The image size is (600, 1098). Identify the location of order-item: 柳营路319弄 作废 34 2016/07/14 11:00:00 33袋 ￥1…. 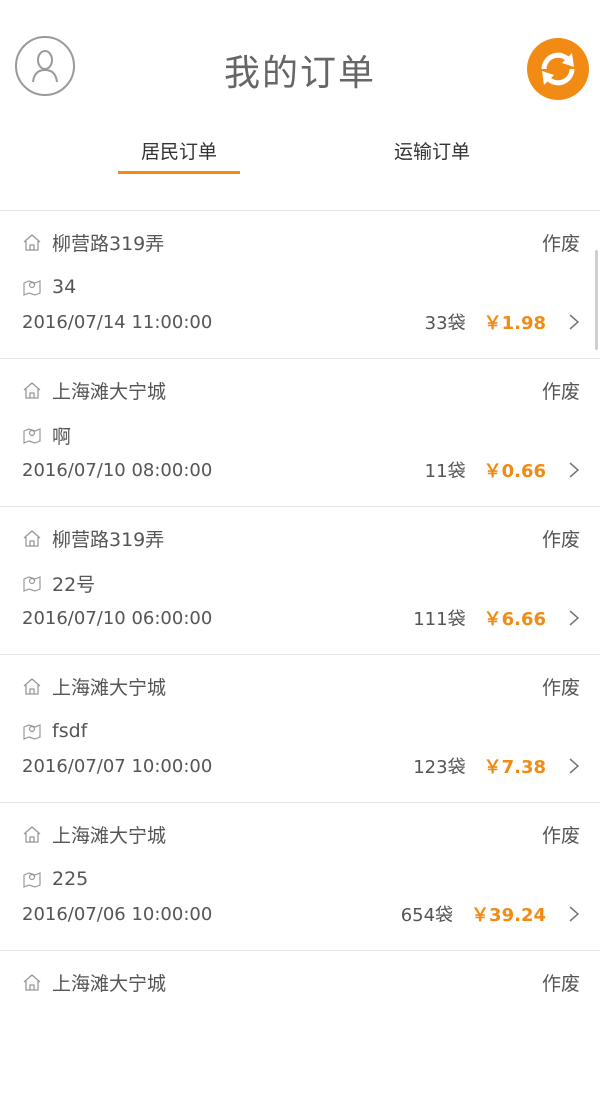
(300, 284).